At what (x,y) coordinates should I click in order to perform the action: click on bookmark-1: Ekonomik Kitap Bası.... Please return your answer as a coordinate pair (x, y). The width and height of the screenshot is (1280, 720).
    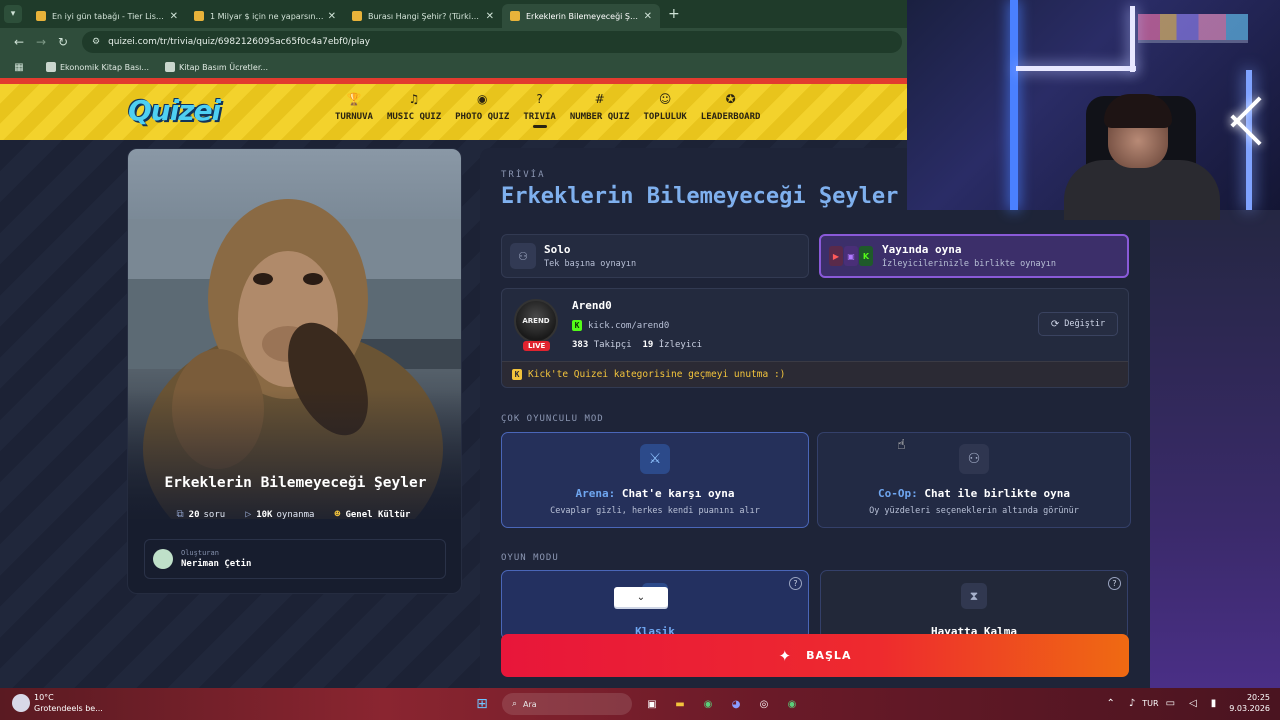
    Looking at the image, I should click on (97, 67).